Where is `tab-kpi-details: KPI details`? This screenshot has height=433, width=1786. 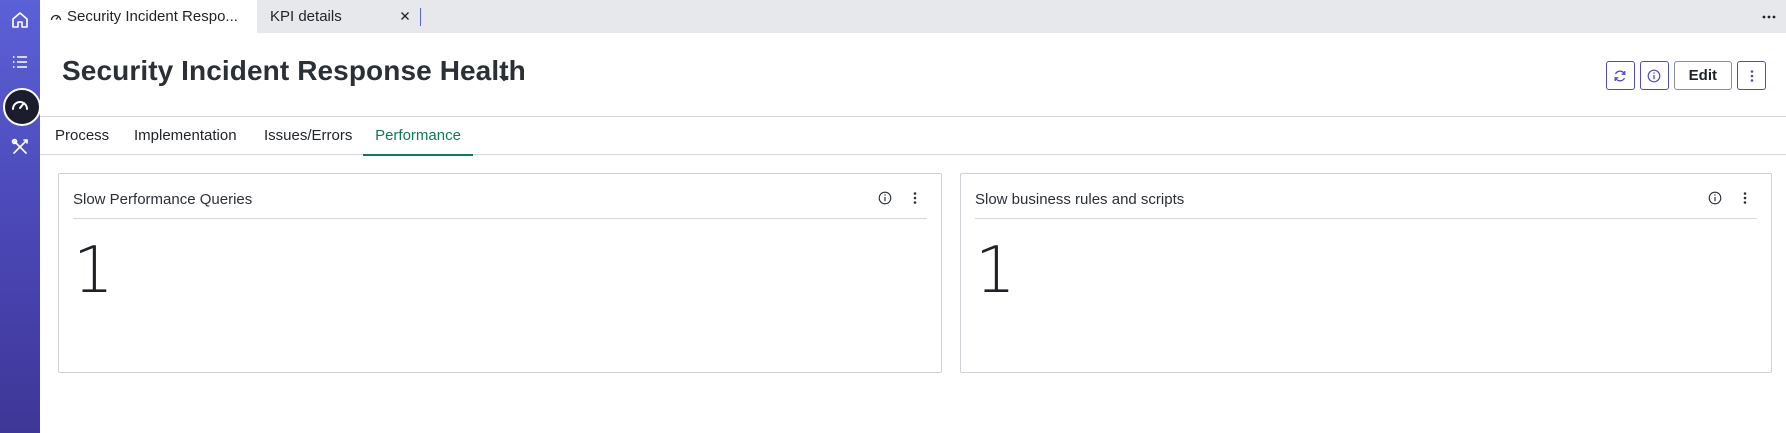 tab-kpi-details: KPI details is located at coordinates (339, 16).